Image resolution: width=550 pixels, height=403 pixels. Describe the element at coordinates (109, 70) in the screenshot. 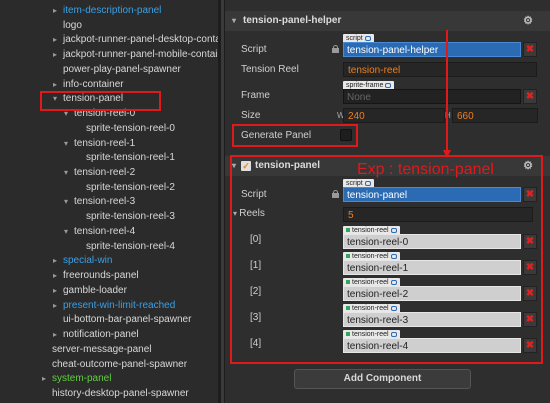

I see `hierarchy-item: power-play-panel-spawner` at that location.